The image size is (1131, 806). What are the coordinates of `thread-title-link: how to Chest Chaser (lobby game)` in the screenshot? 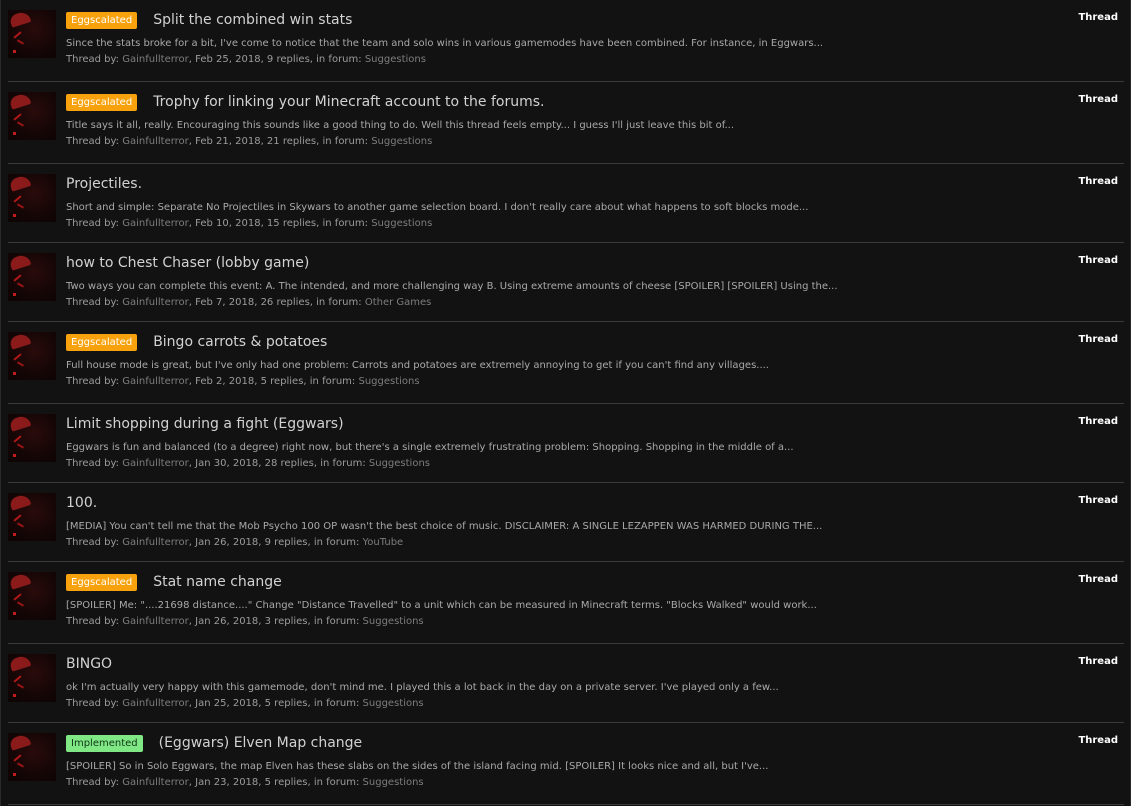 It's located at (187, 263).